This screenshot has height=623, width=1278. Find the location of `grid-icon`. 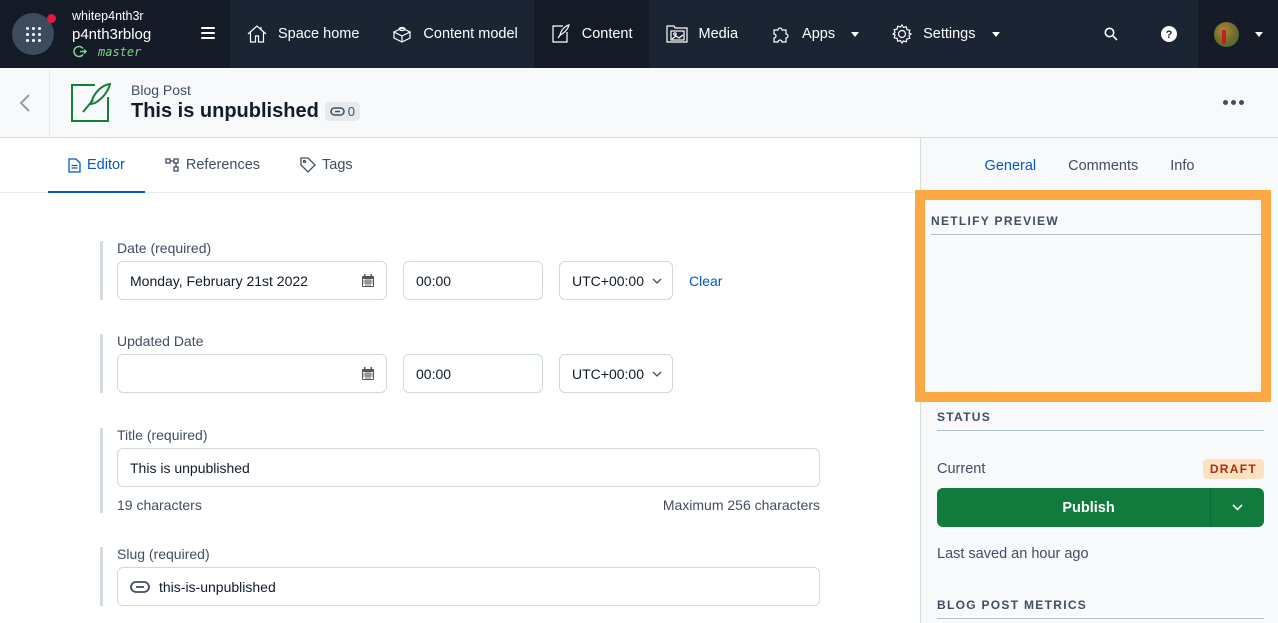

grid-icon is located at coordinates (33, 34).